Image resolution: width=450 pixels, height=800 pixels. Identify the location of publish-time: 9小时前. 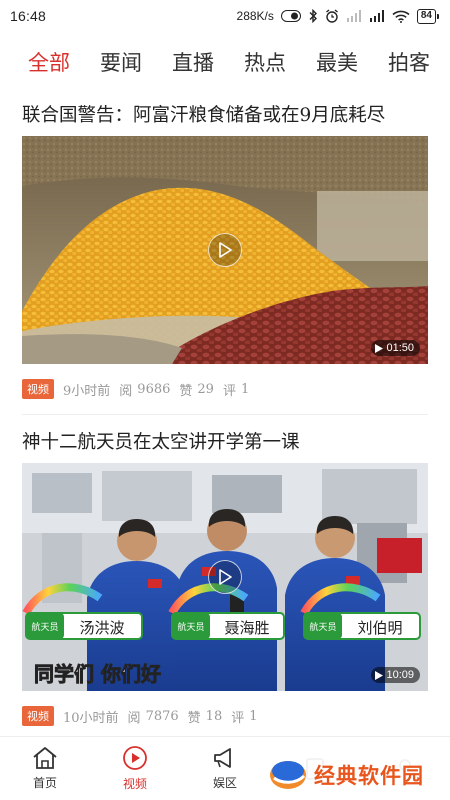
(87, 391).